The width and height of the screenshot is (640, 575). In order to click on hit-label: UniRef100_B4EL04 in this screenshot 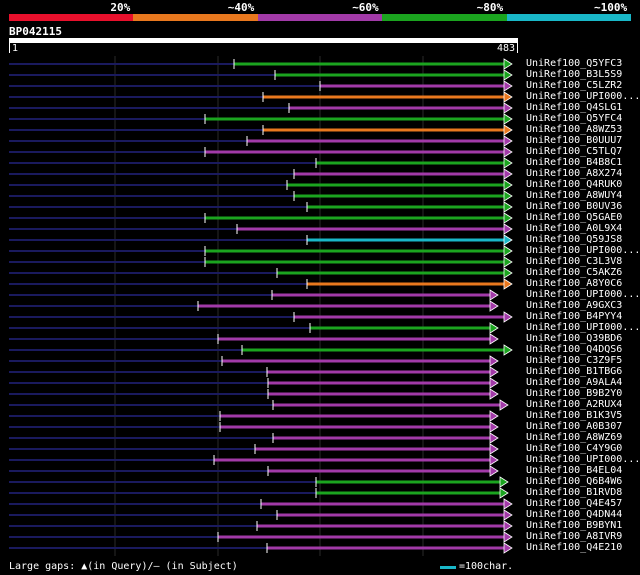, I will do `click(574, 470)`.